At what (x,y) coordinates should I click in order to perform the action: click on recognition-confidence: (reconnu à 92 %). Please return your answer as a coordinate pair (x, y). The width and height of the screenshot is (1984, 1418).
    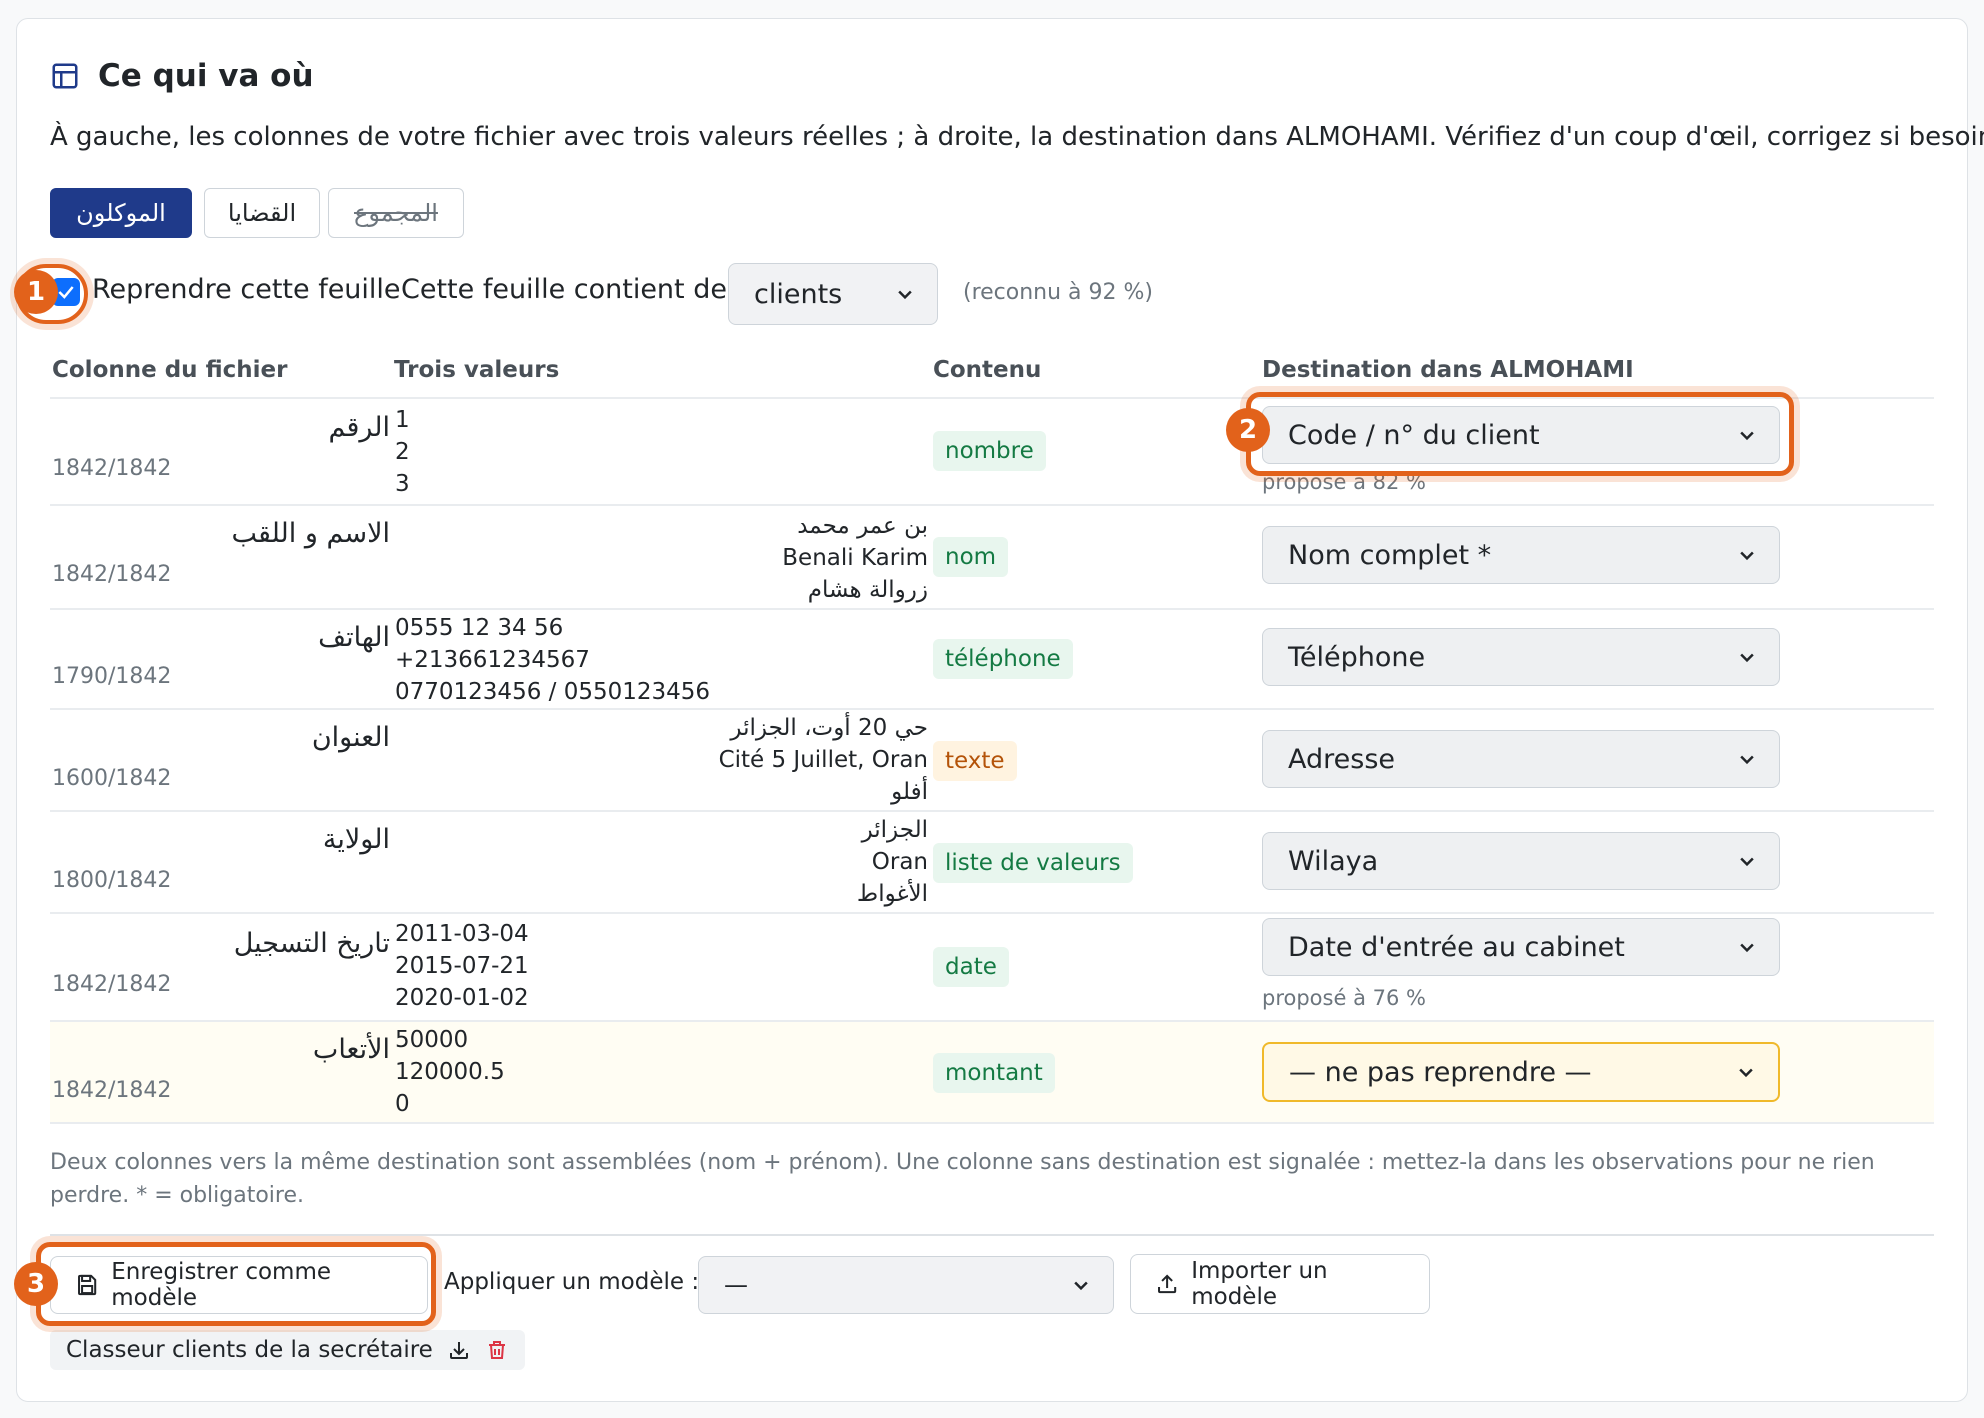
    Looking at the image, I should click on (1058, 292).